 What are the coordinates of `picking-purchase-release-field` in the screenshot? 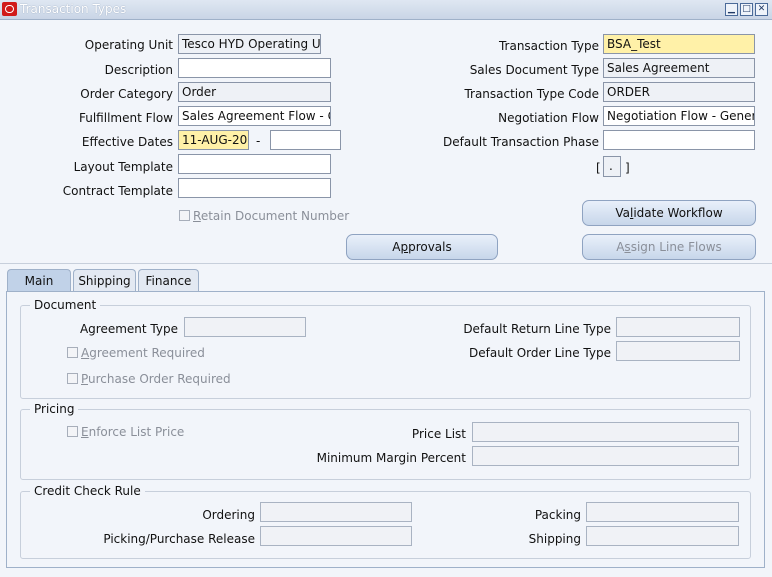 It's located at (336, 536).